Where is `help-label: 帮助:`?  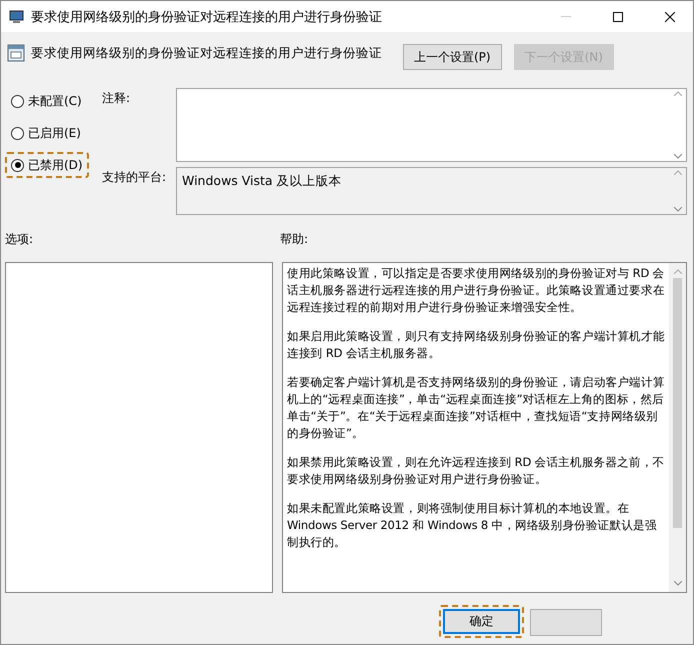
help-label: 帮助: is located at coordinates (294, 239).